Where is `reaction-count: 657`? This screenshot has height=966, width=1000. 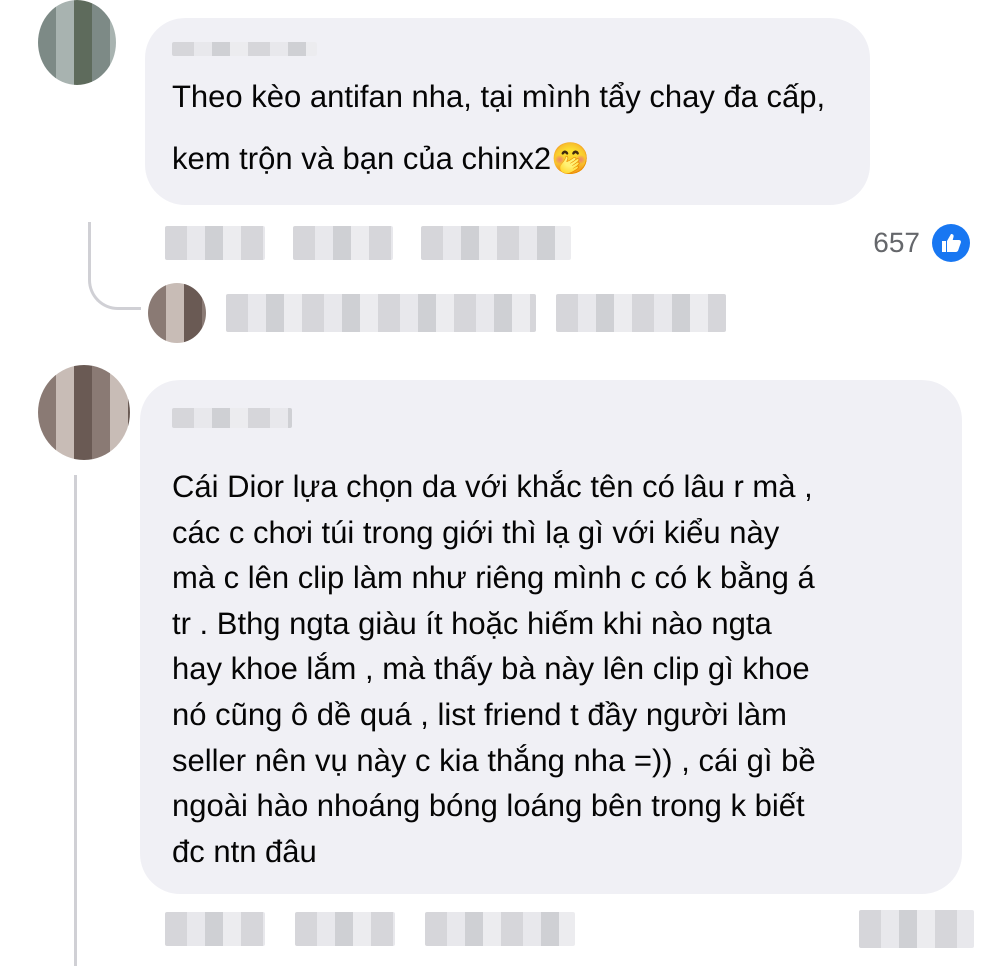
reaction-count: 657 is located at coordinates (896, 242).